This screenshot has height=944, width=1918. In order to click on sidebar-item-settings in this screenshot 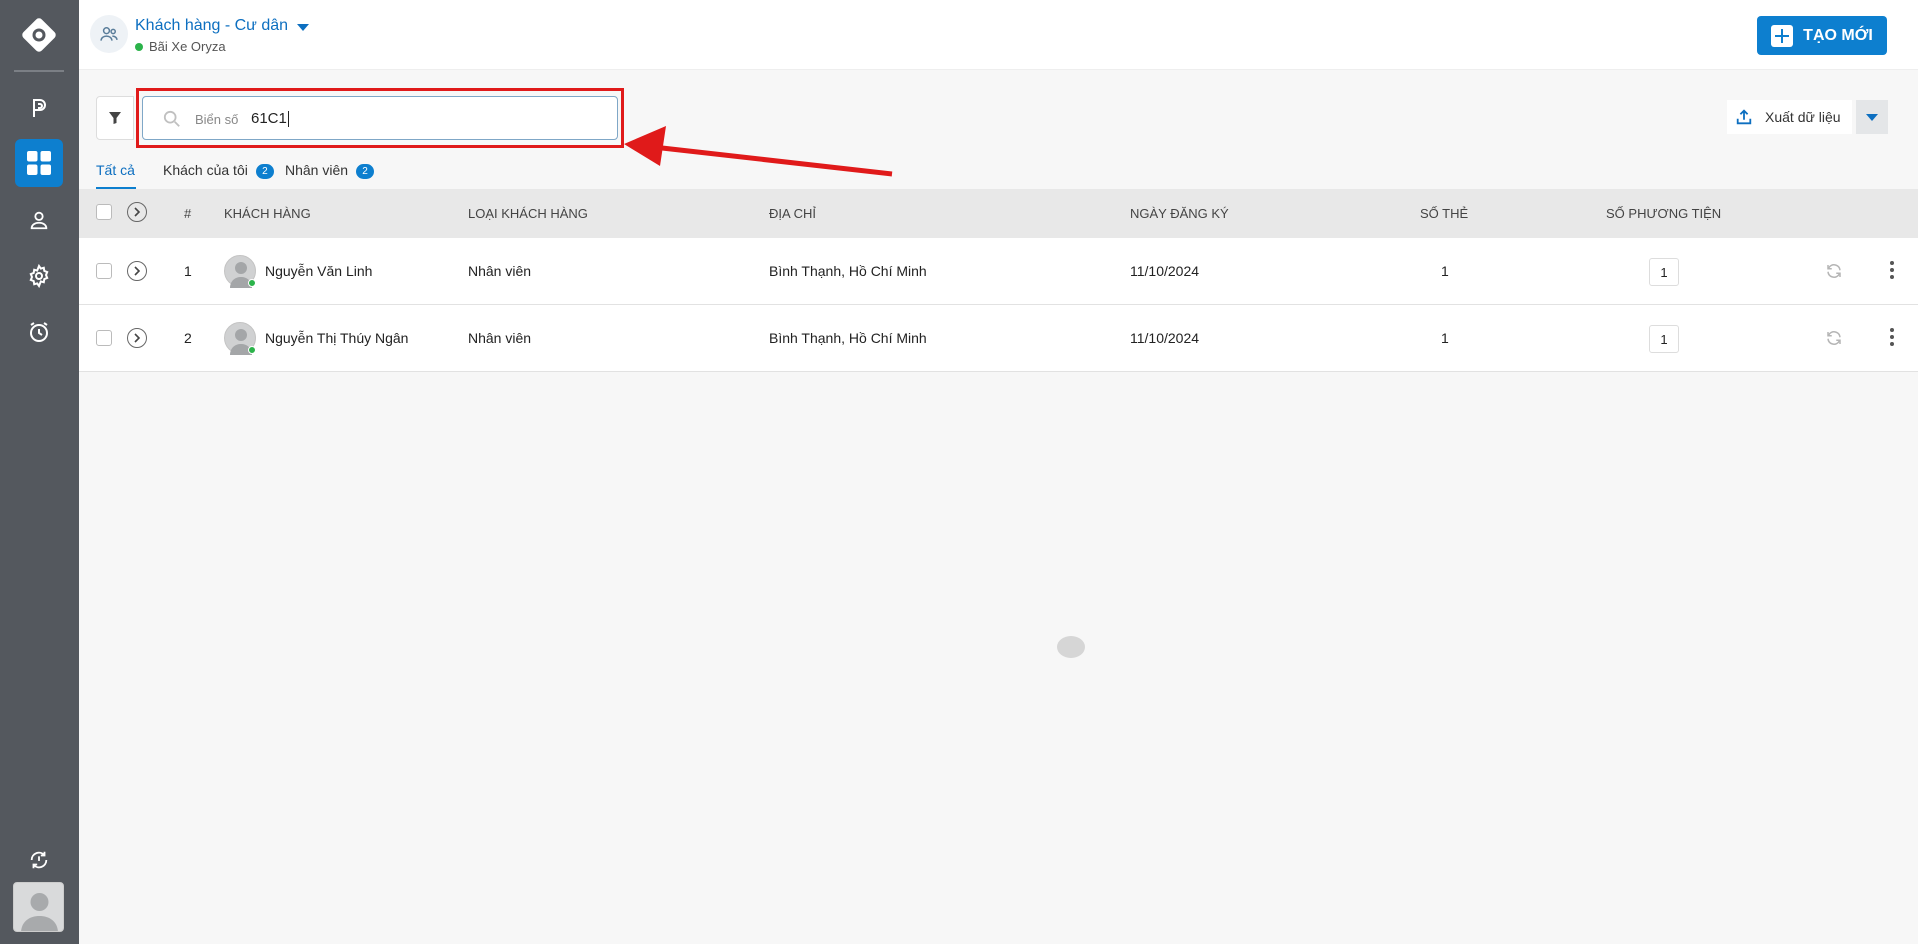, I will do `click(39, 276)`.